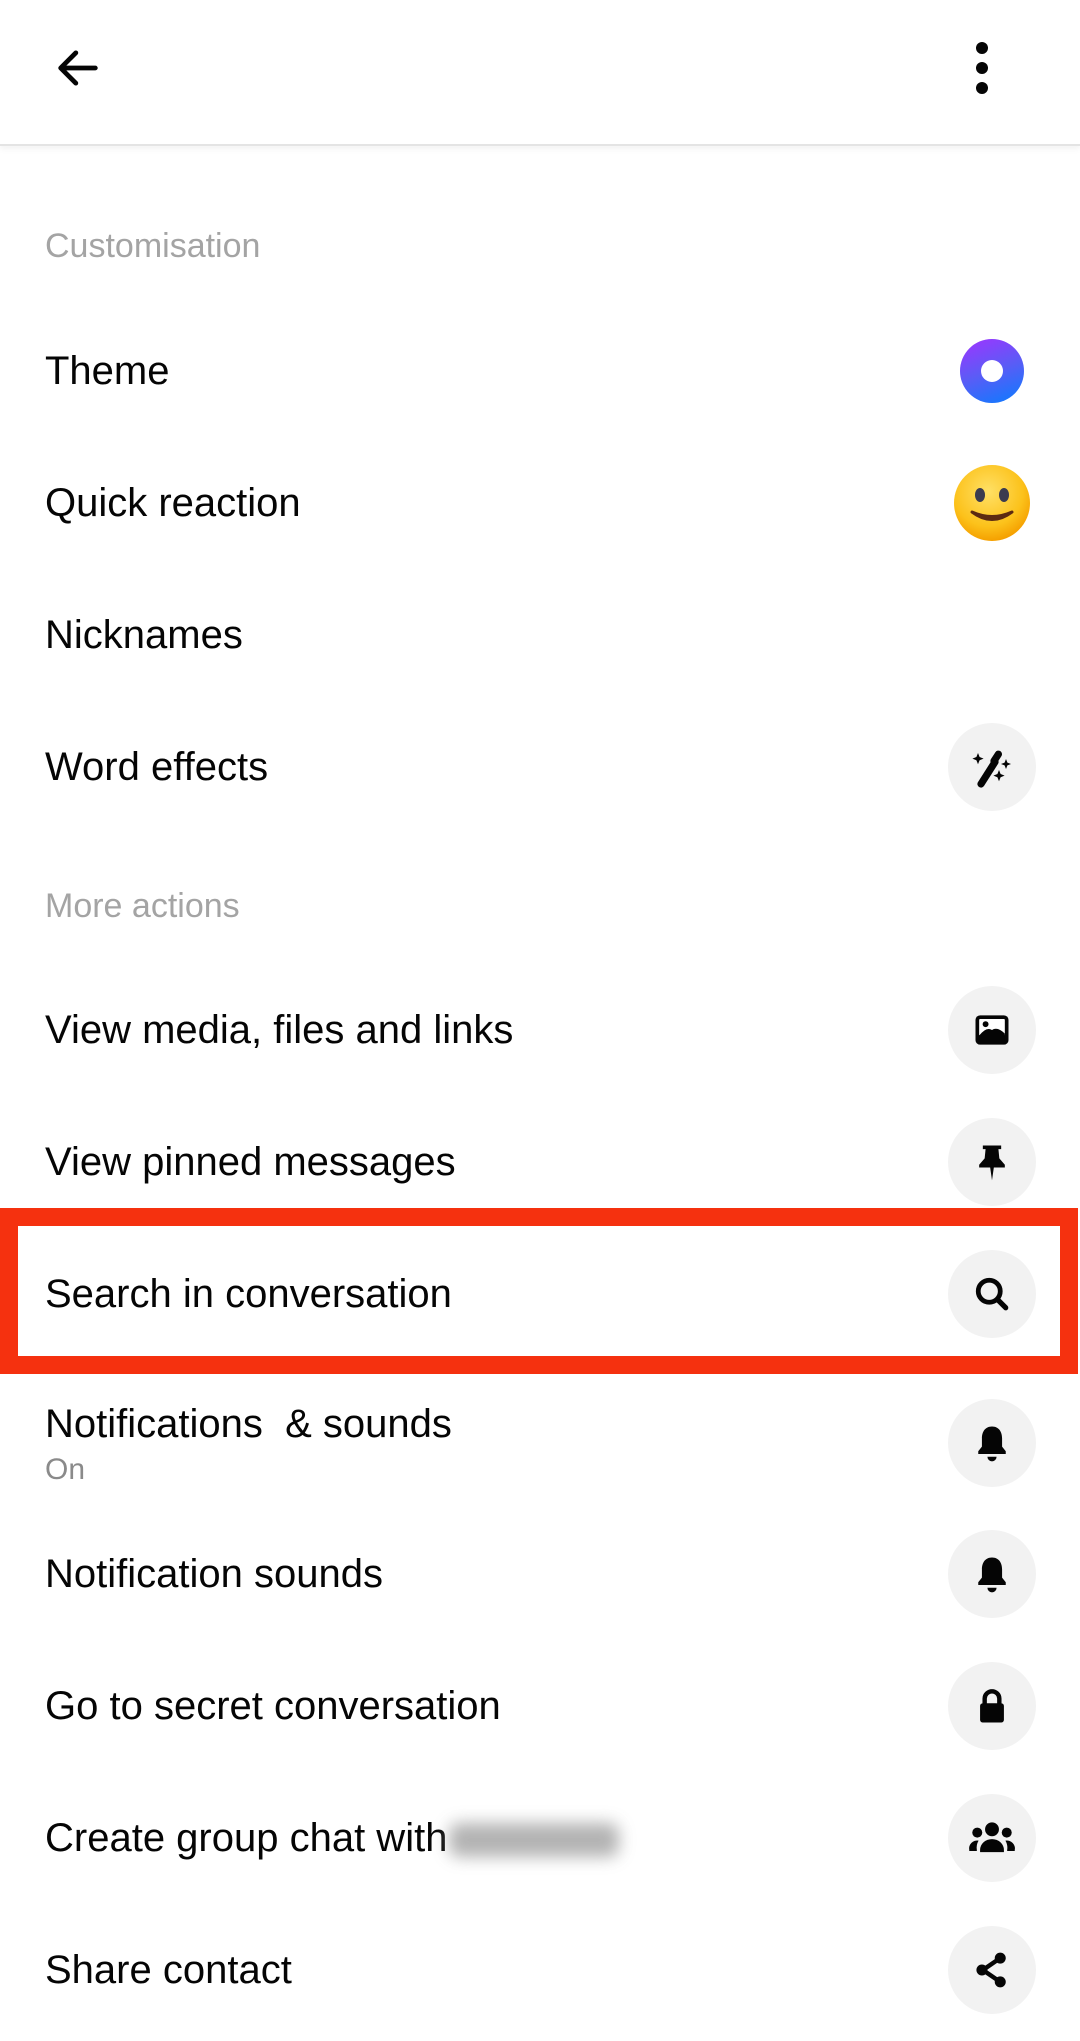  What do you see at coordinates (534, 1840) in the screenshot?
I see `redacted-contact-name` at bounding box center [534, 1840].